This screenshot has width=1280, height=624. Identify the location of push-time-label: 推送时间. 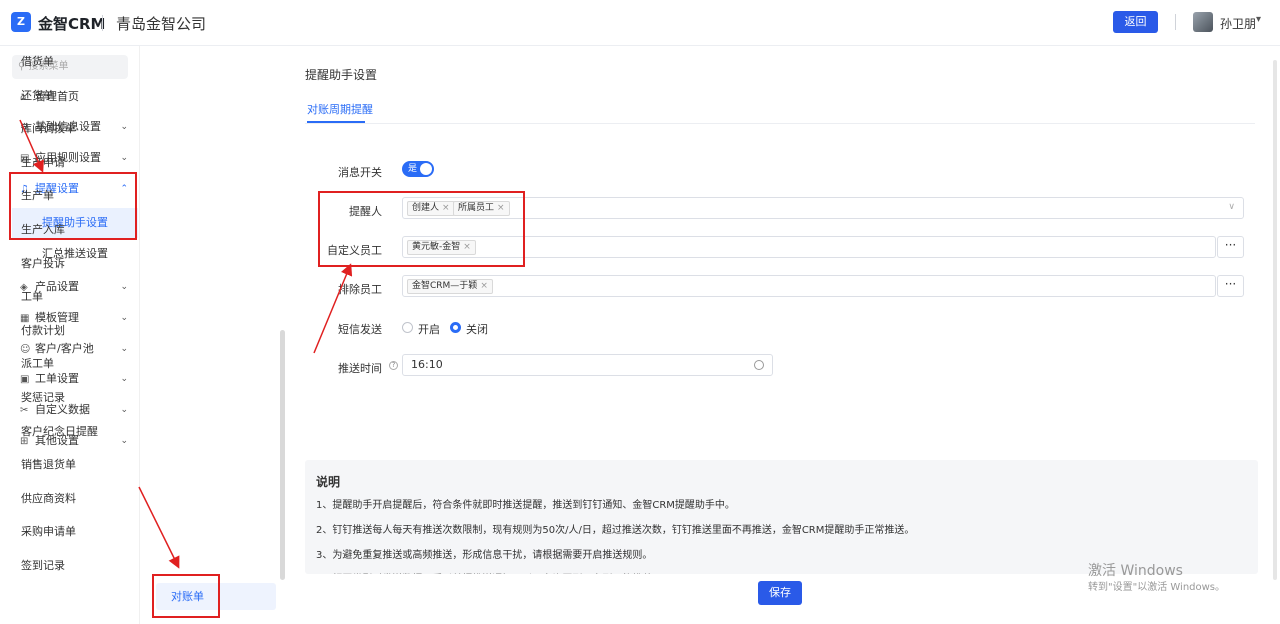
(360, 368).